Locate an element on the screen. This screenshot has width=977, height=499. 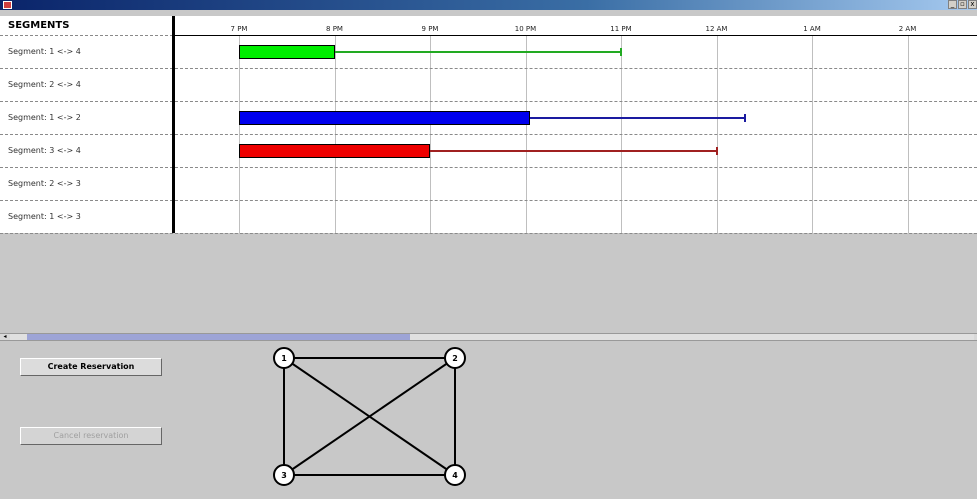
segment-label: Segment: 2 <-> 3 is located at coordinates (44, 183).